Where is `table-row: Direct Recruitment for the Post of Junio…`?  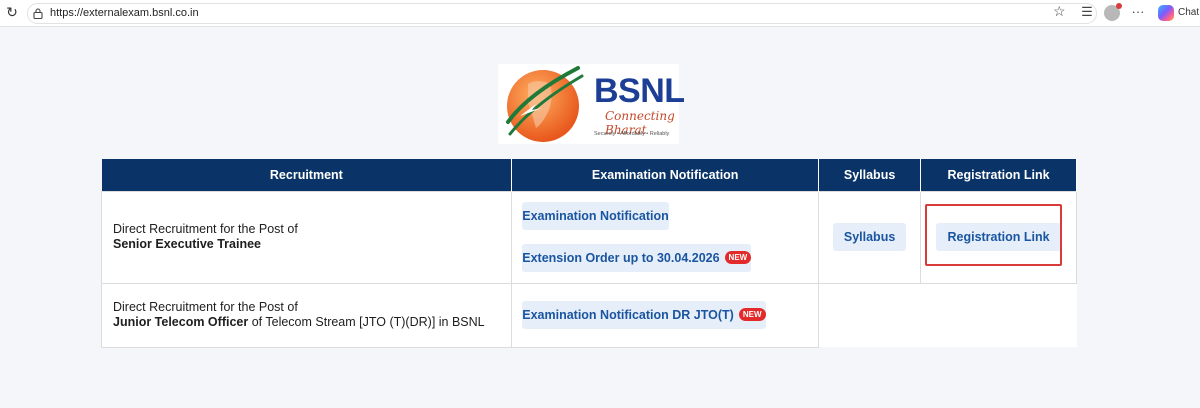 table-row: Direct Recruitment for the Post of Junio… is located at coordinates (588, 315).